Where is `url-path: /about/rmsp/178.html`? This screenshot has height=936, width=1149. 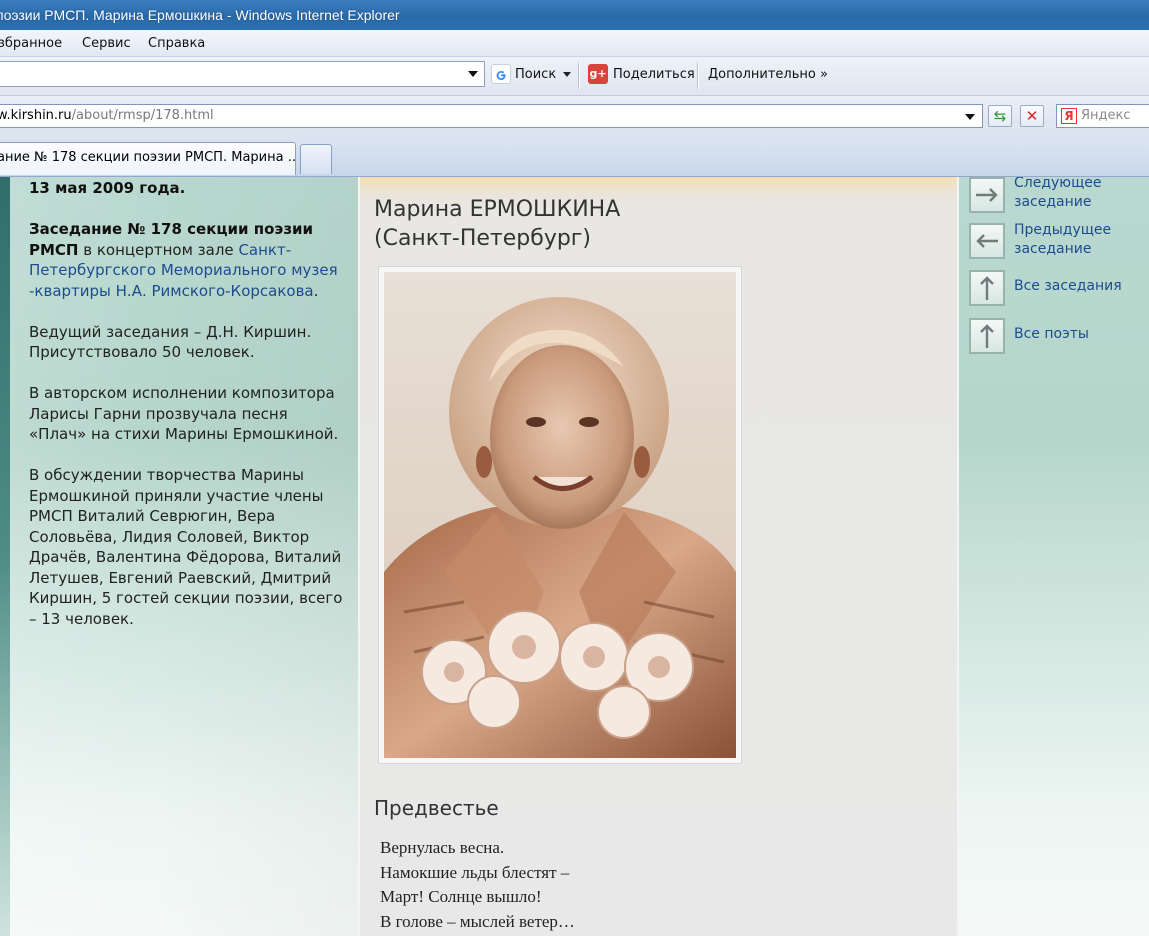 url-path: /about/rmsp/178.html is located at coordinates (142, 115).